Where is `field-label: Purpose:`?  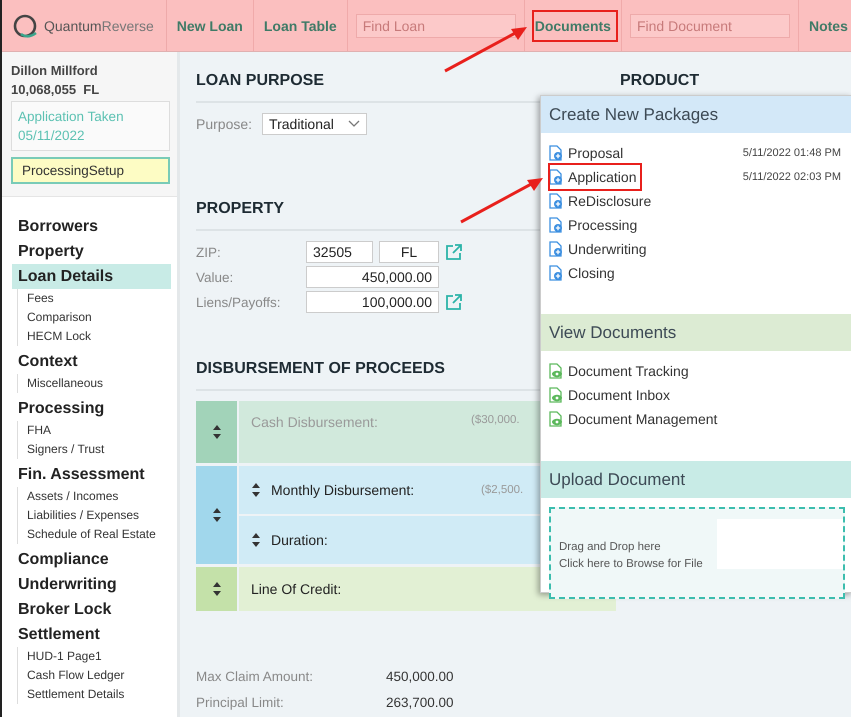
field-label: Purpose: is located at coordinates (224, 124).